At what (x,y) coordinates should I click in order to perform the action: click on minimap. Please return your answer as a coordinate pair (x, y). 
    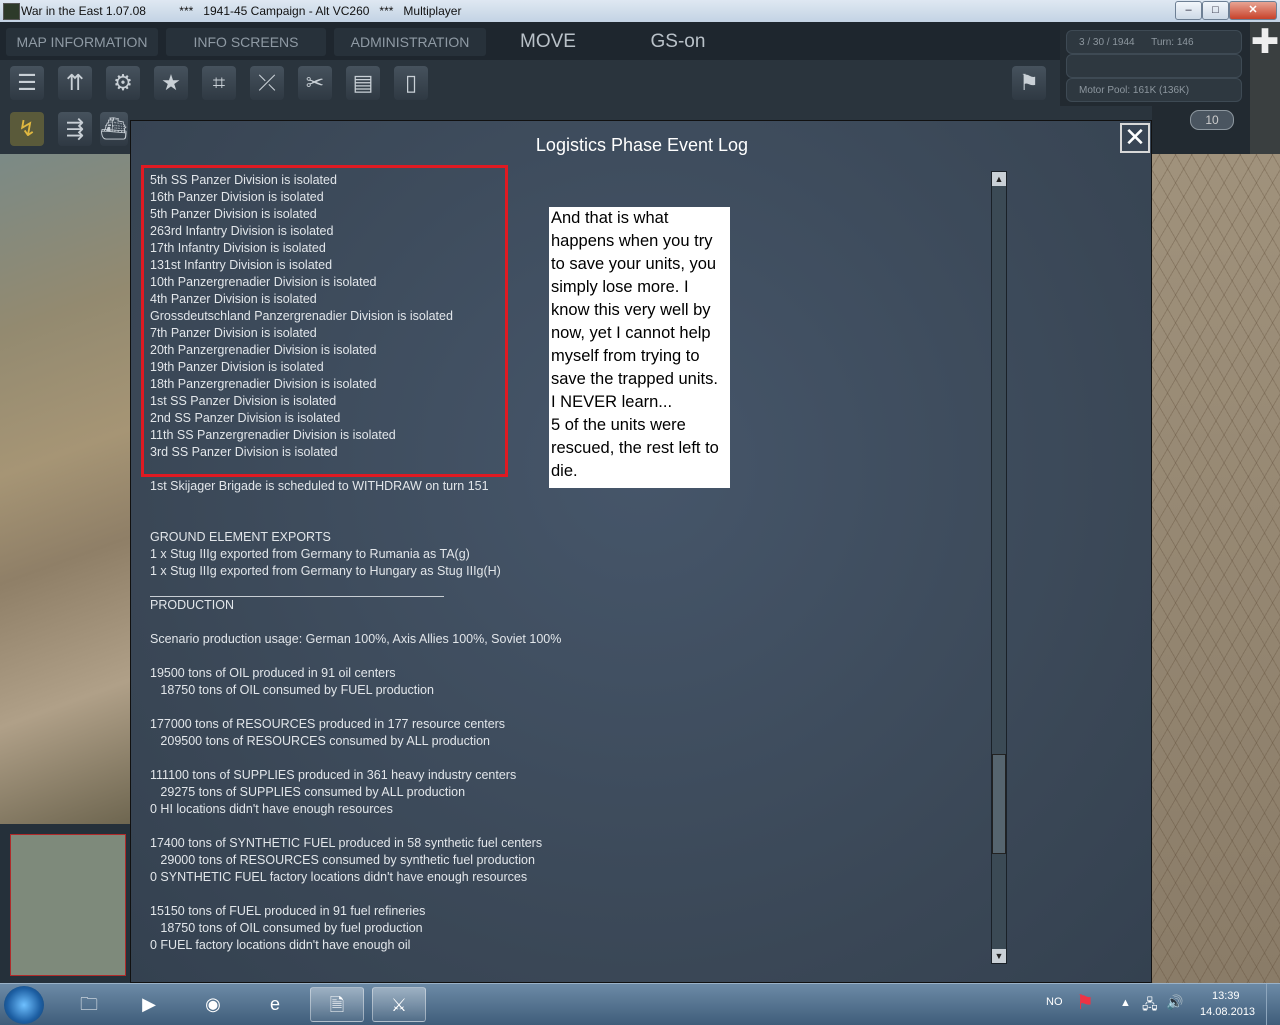
    Looking at the image, I should click on (65, 903).